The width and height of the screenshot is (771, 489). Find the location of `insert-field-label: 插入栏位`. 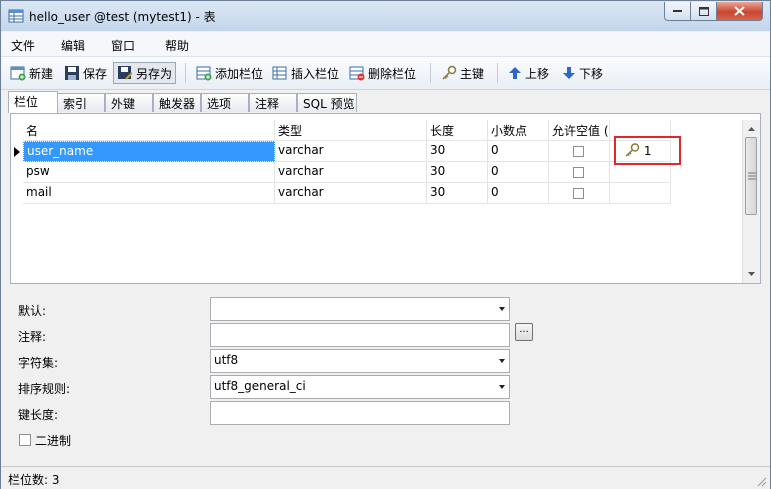

insert-field-label: 插入栏位 is located at coordinates (315, 73).